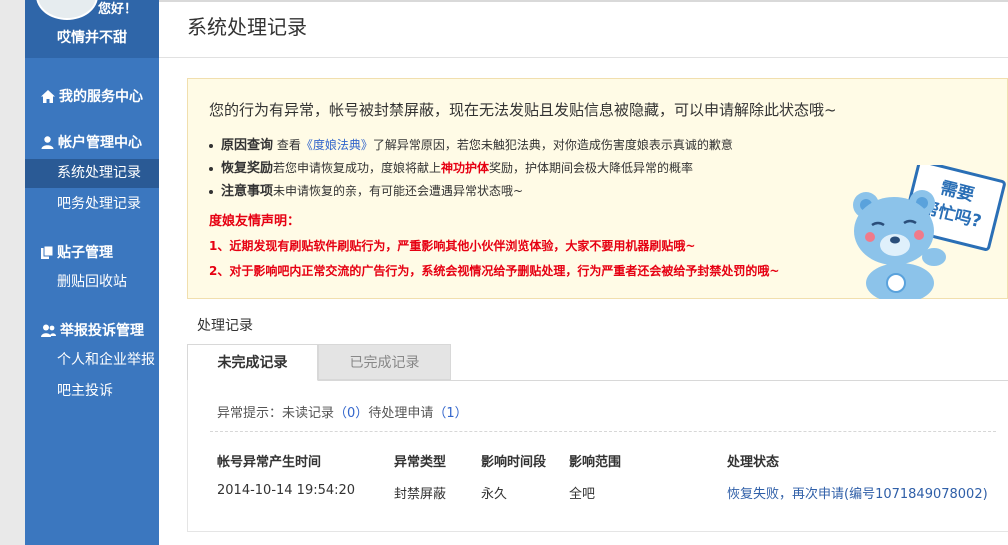  What do you see at coordinates (465, 168) in the screenshot?
I see `reward-highlight: 神功护体` at bounding box center [465, 168].